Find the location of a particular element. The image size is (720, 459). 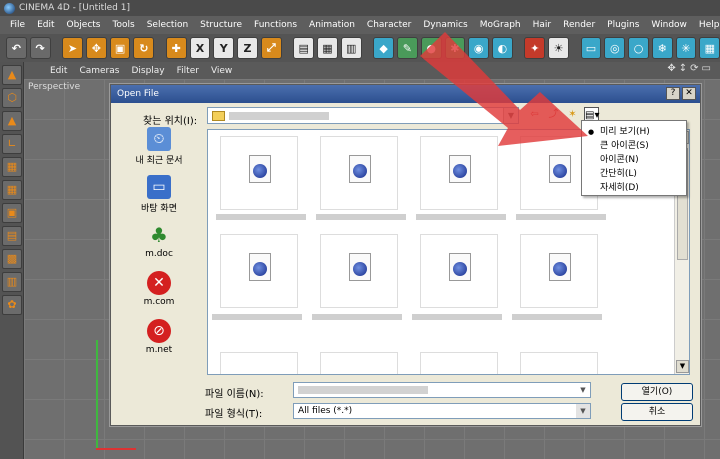

menu-item-tools: Tools is located at coordinates (124, 25).